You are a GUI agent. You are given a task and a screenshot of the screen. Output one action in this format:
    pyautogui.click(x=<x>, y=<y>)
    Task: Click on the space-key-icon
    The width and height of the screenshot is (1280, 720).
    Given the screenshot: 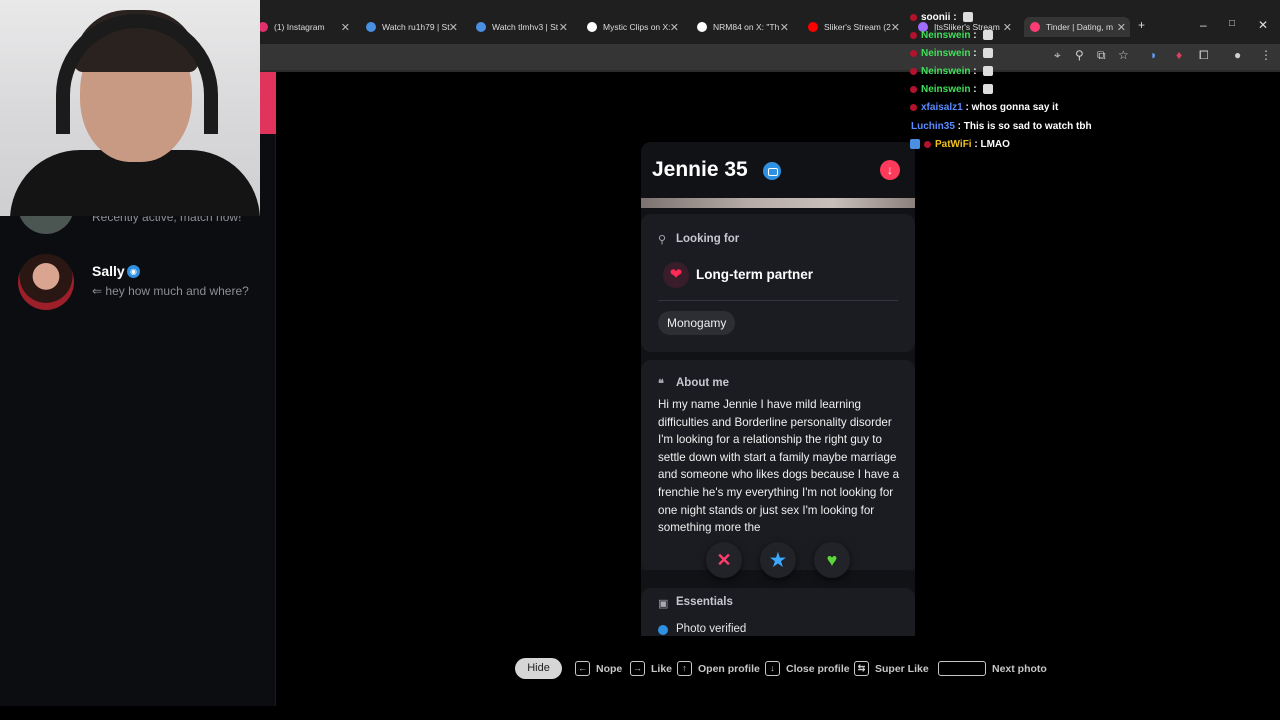 What is the action you would take?
    pyautogui.click(x=962, y=668)
    